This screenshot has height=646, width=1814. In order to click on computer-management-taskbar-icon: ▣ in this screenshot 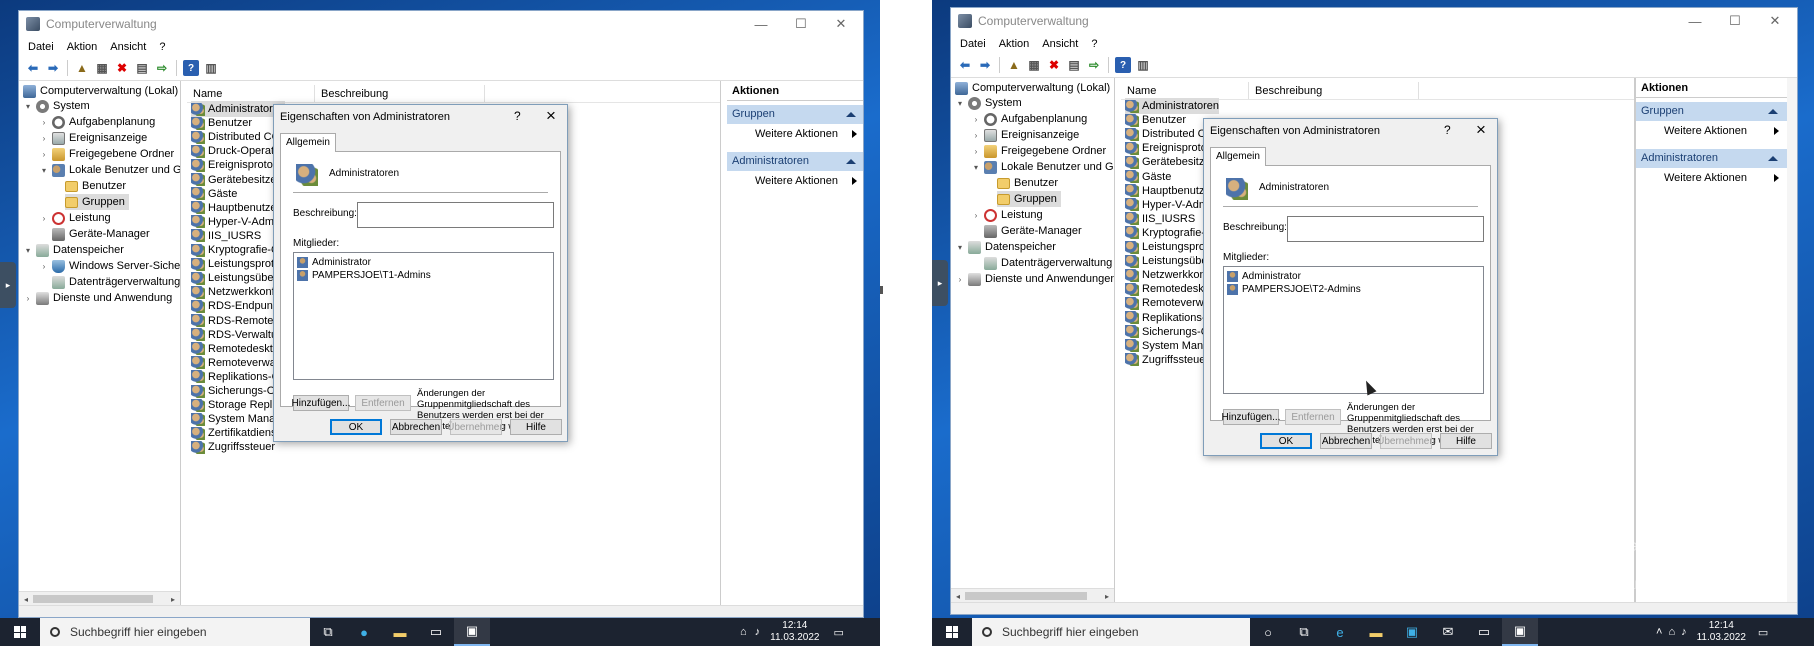, I will do `click(1520, 632)`.